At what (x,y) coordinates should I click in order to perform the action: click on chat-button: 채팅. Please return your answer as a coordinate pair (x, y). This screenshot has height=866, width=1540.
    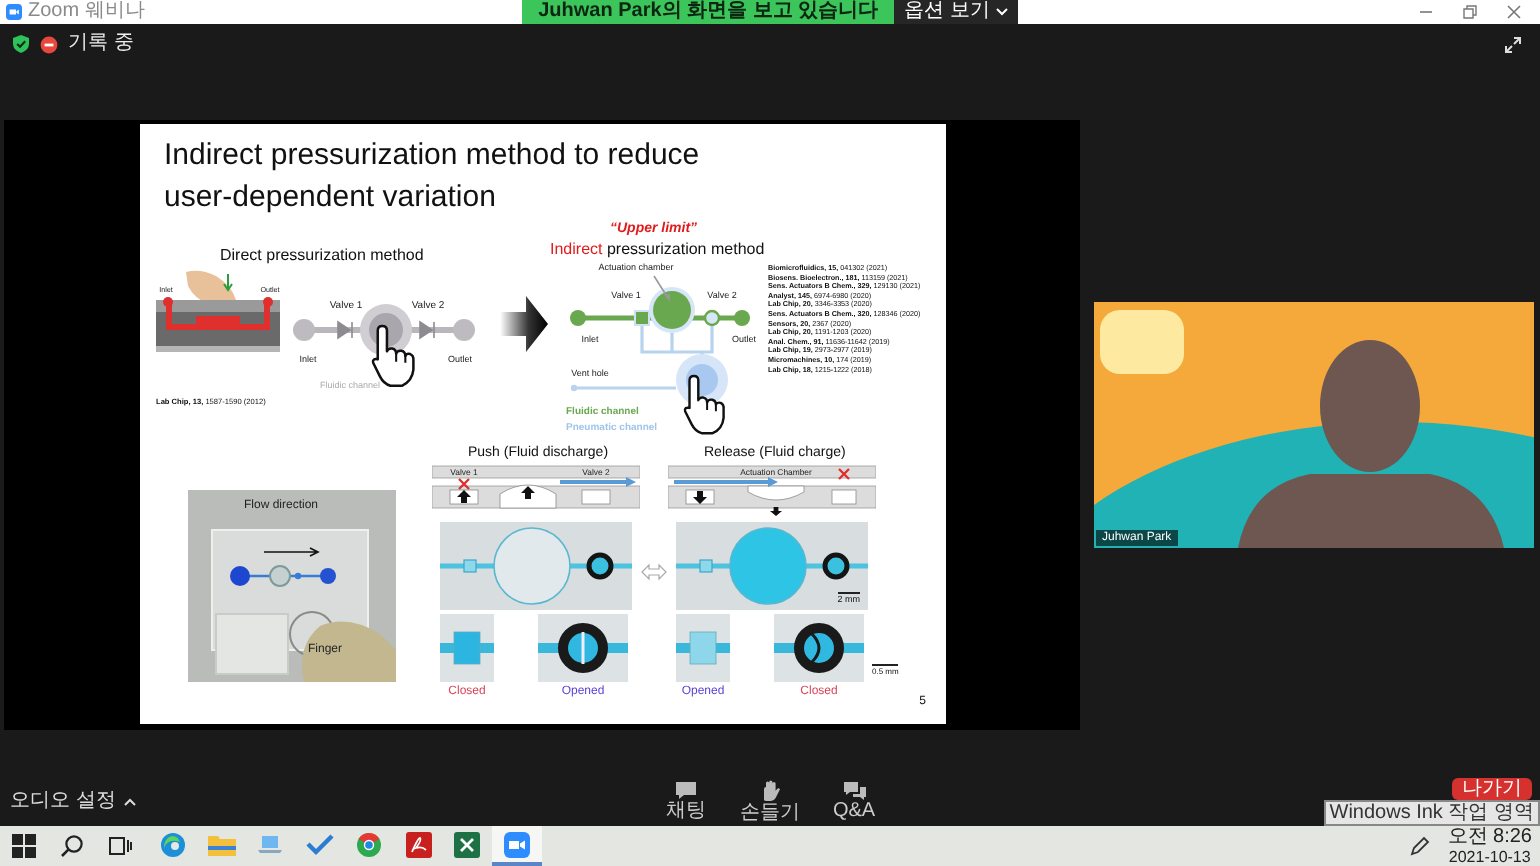
    Looking at the image, I should click on (686, 801).